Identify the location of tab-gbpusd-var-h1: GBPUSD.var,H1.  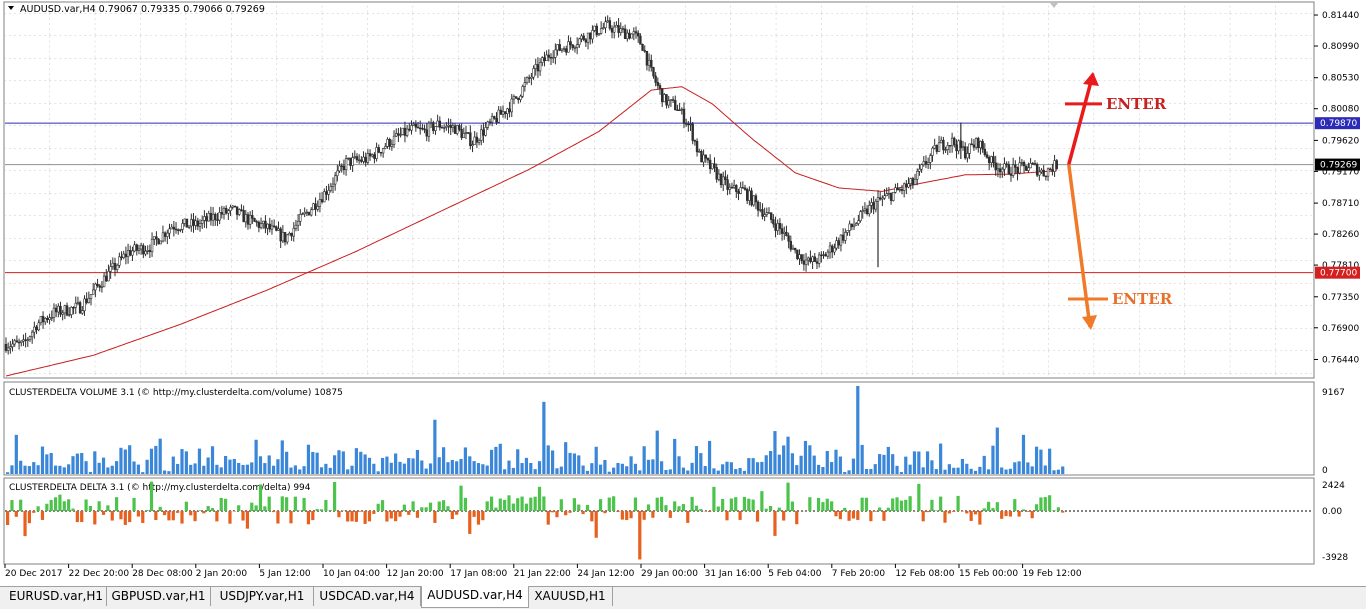
(159, 596).